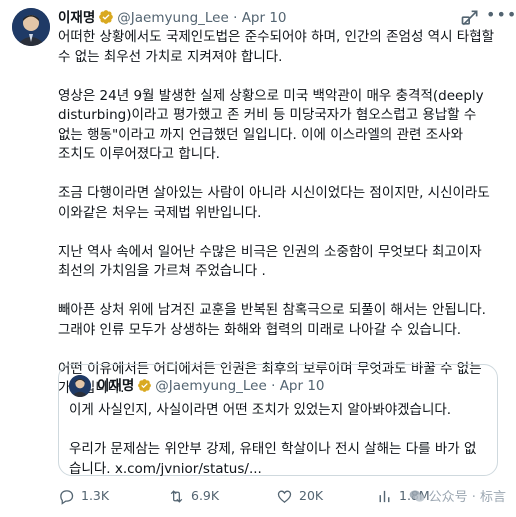 The width and height of the screenshot is (516, 517). What do you see at coordinates (173, 18) in the screenshot?
I see `author-handle: @Jaemyung_Lee` at bounding box center [173, 18].